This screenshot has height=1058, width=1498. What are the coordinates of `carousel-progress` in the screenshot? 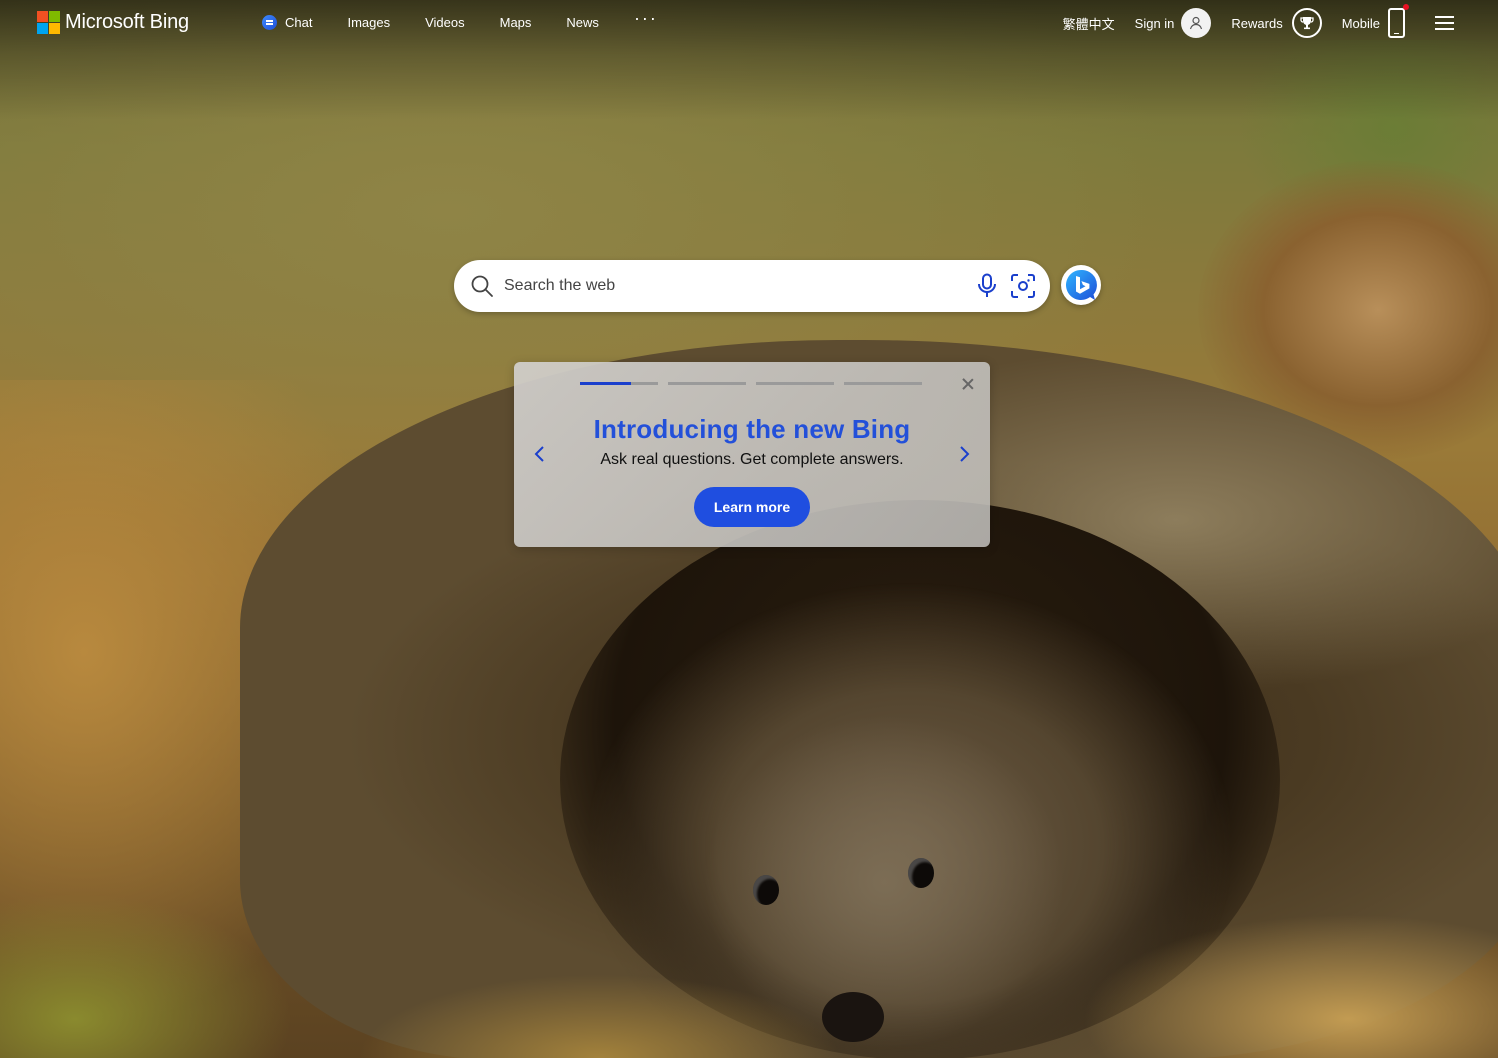 It's located at (751, 383).